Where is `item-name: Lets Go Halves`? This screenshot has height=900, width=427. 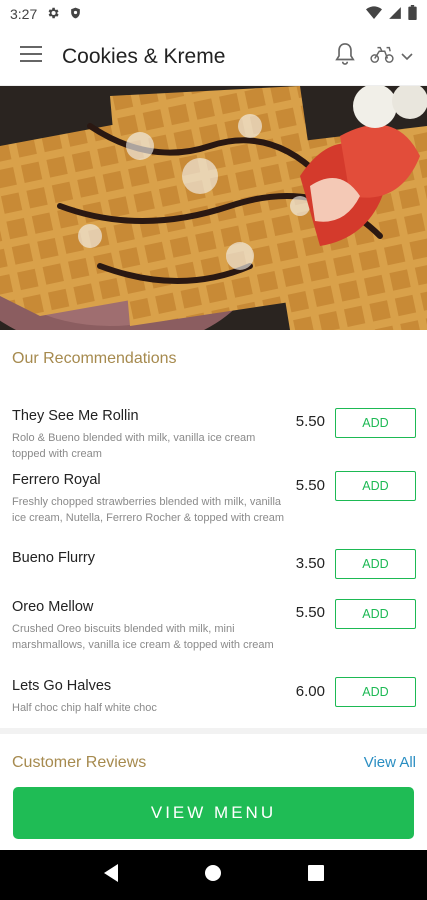 item-name: Lets Go Halves is located at coordinates (62, 686).